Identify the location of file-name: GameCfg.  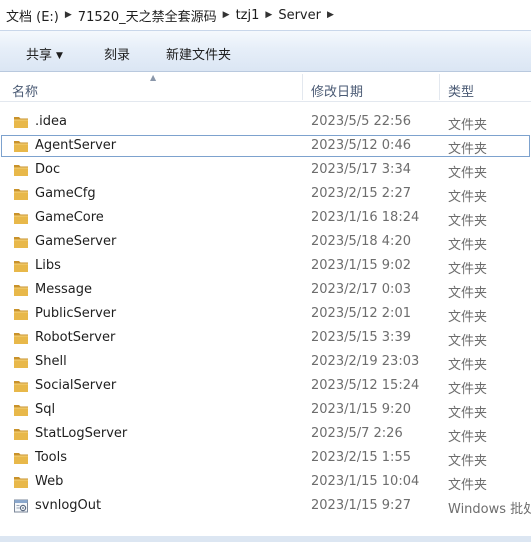
(65, 193).